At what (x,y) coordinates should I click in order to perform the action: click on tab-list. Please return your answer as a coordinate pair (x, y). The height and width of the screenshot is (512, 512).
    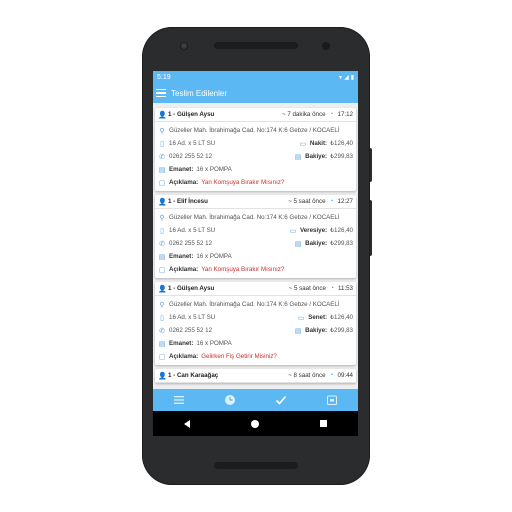
    Looking at the image, I should click on (179, 400).